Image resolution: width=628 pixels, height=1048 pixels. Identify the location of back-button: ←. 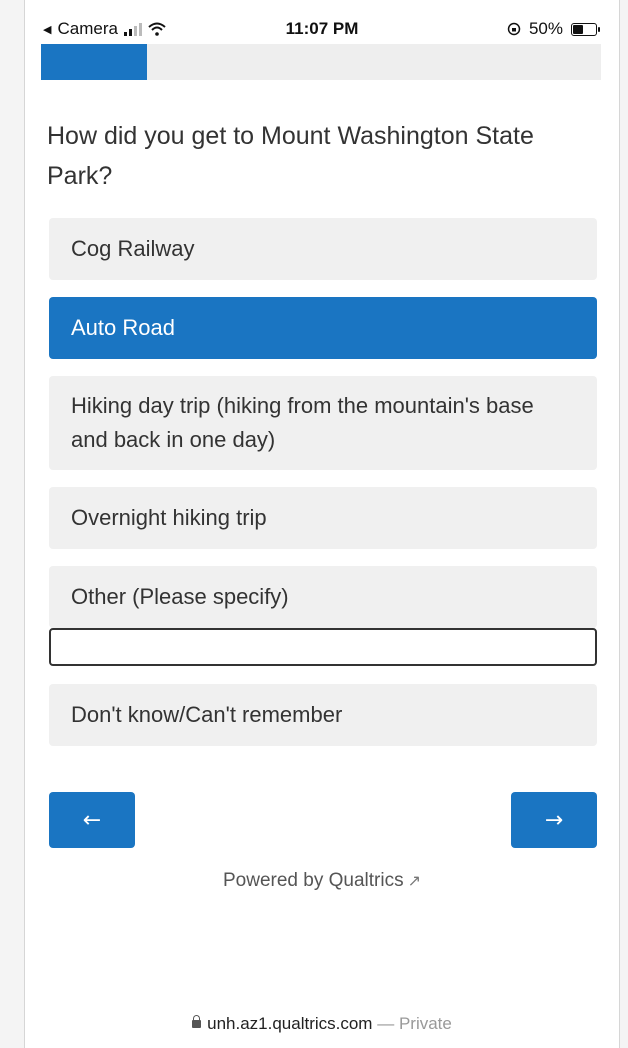
(92, 820).